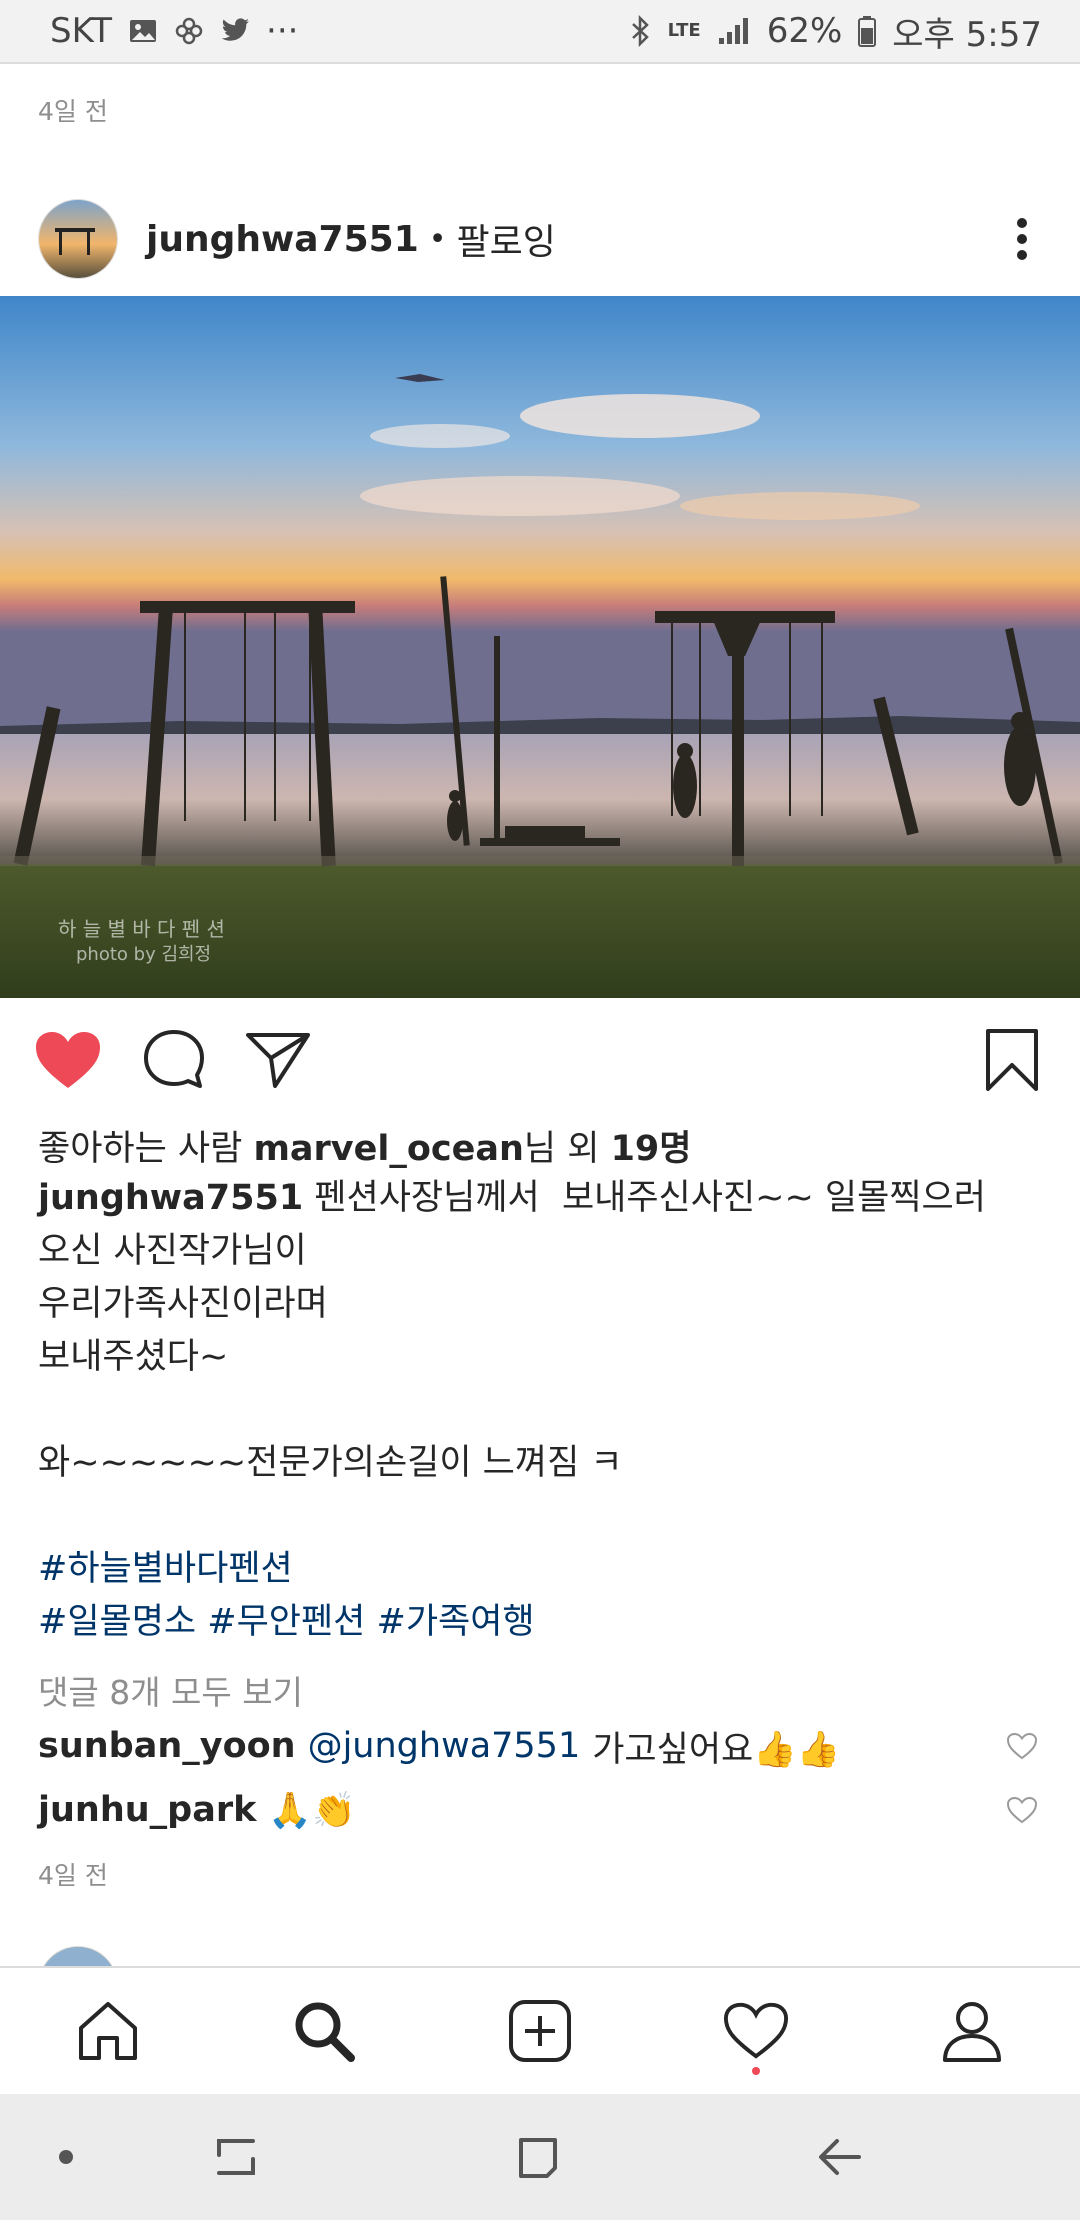 This screenshot has height=2220, width=1080. I want to click on image-icon, so click(143, 31).